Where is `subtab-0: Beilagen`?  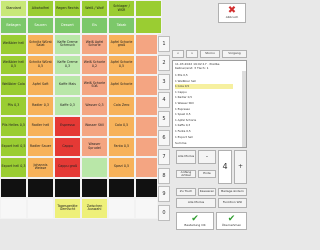 subtab-0: Beilagen is located at coordinates (13, 25).